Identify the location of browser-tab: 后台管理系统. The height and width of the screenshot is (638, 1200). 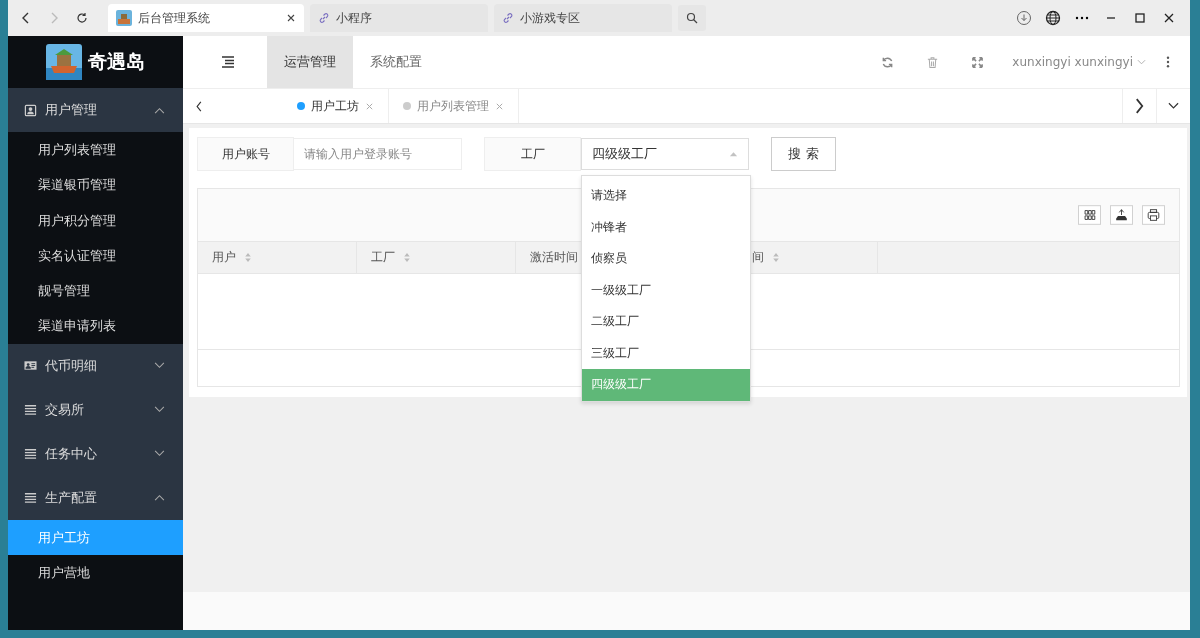
(206, 18).